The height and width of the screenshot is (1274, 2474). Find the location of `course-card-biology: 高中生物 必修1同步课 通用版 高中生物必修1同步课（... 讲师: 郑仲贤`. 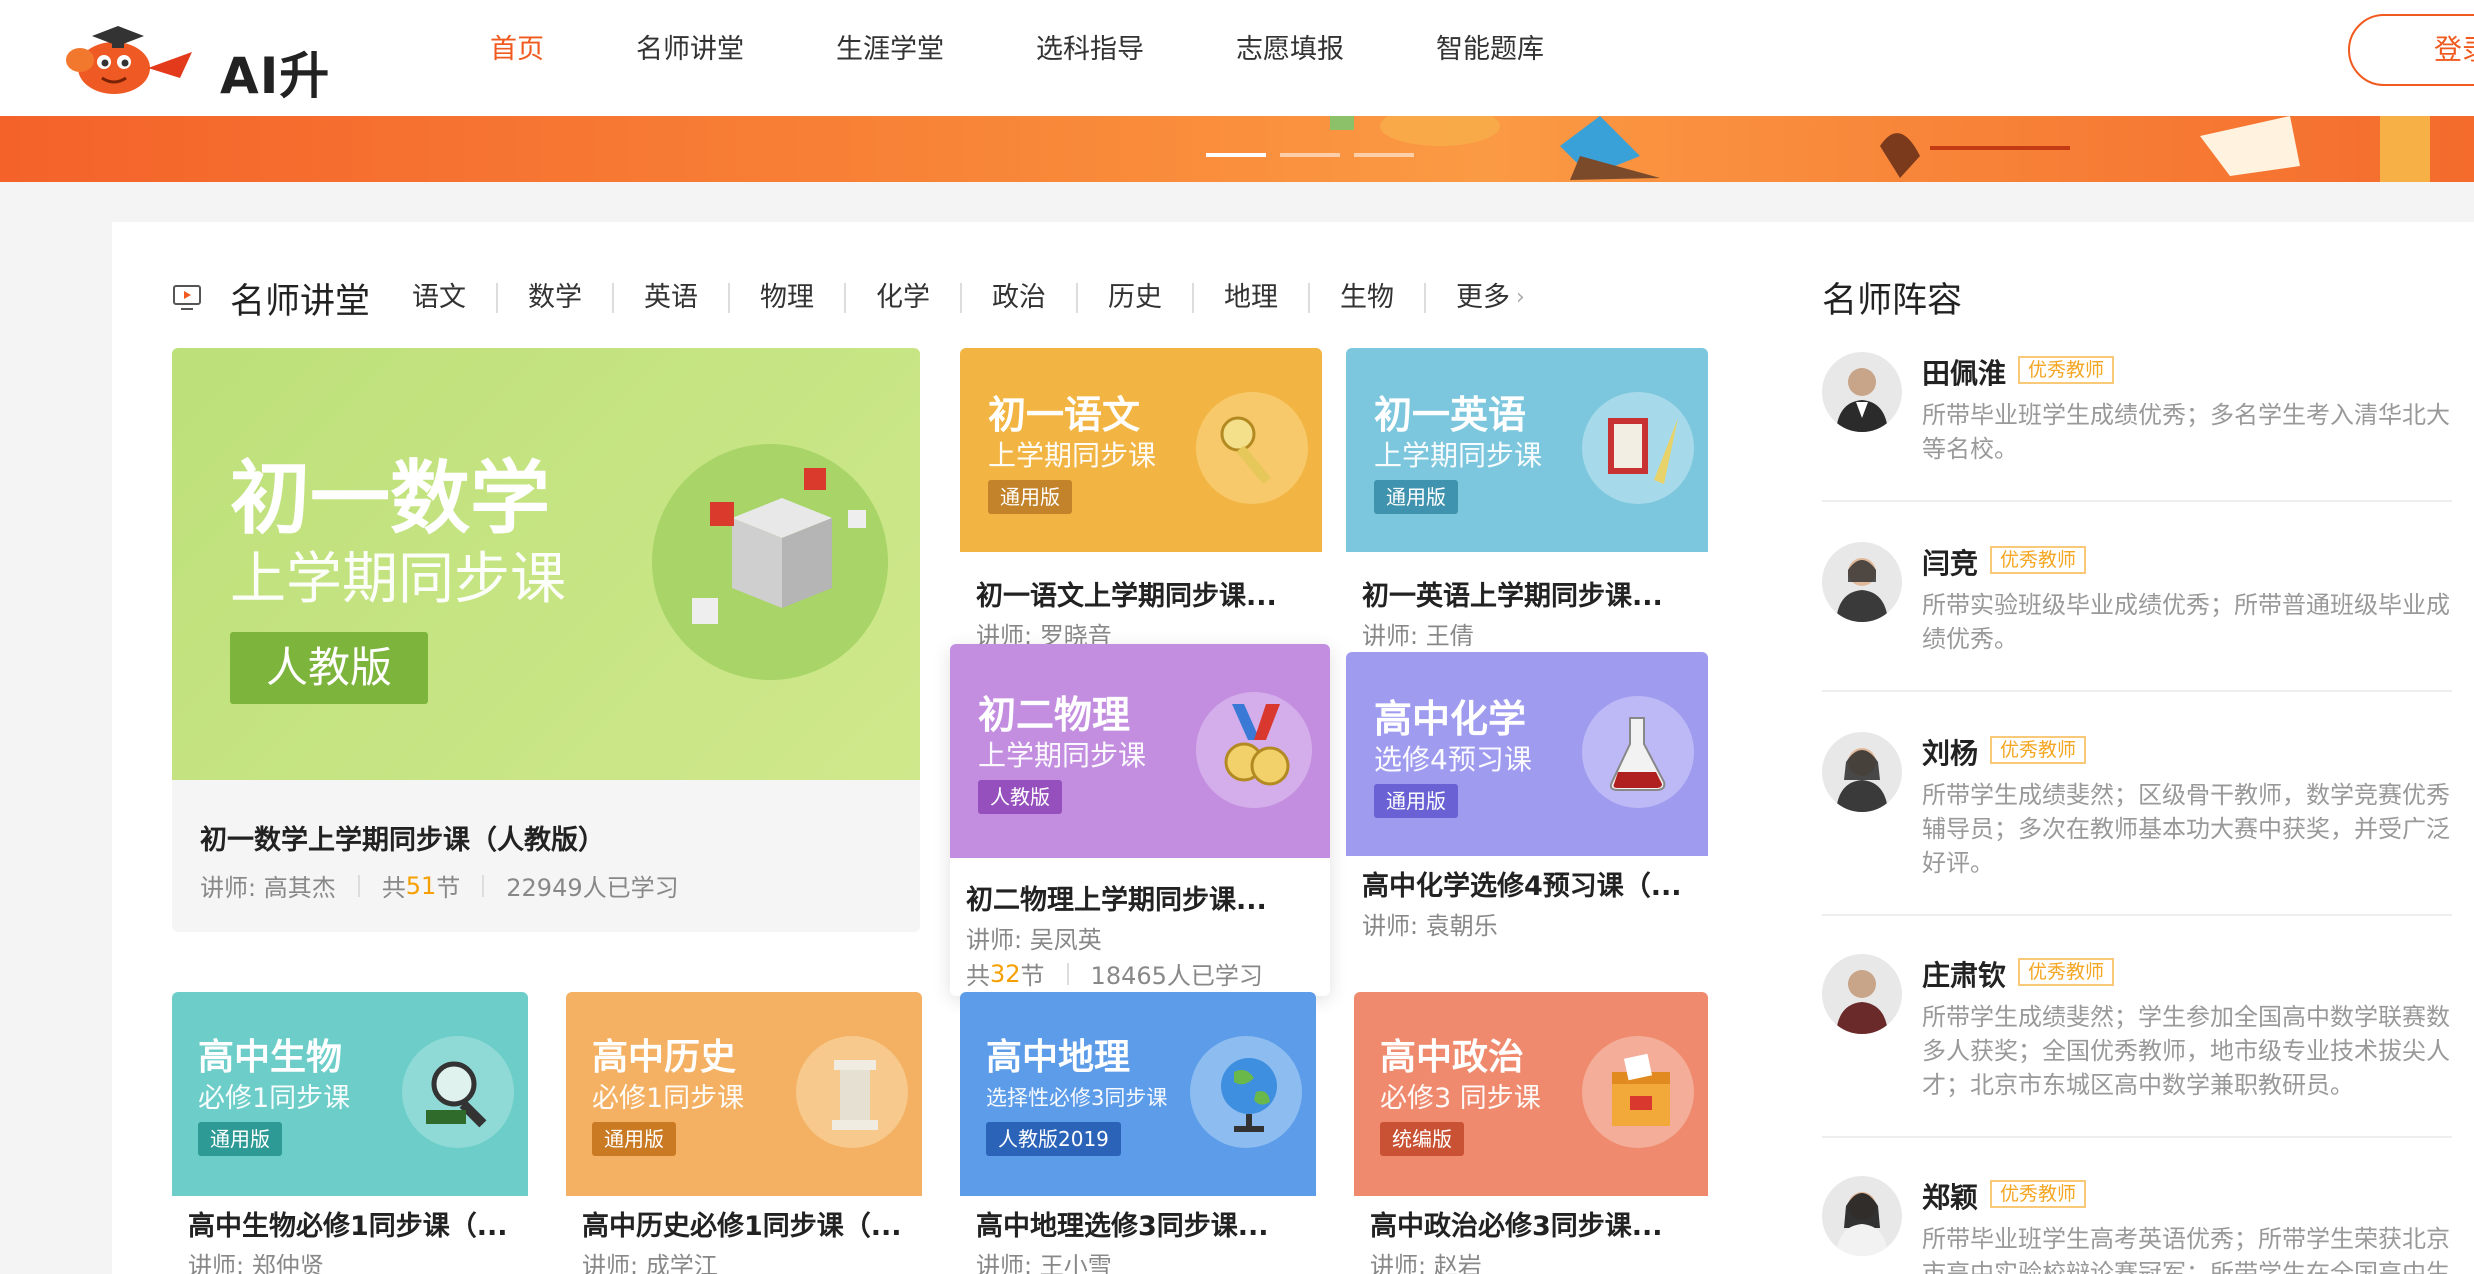

course-card-biology: 高中生物 必修1同步课 通用版 高中生物必修1同步课（... 讲师: 郑仲贤 is located at coordinates (350, 1133).